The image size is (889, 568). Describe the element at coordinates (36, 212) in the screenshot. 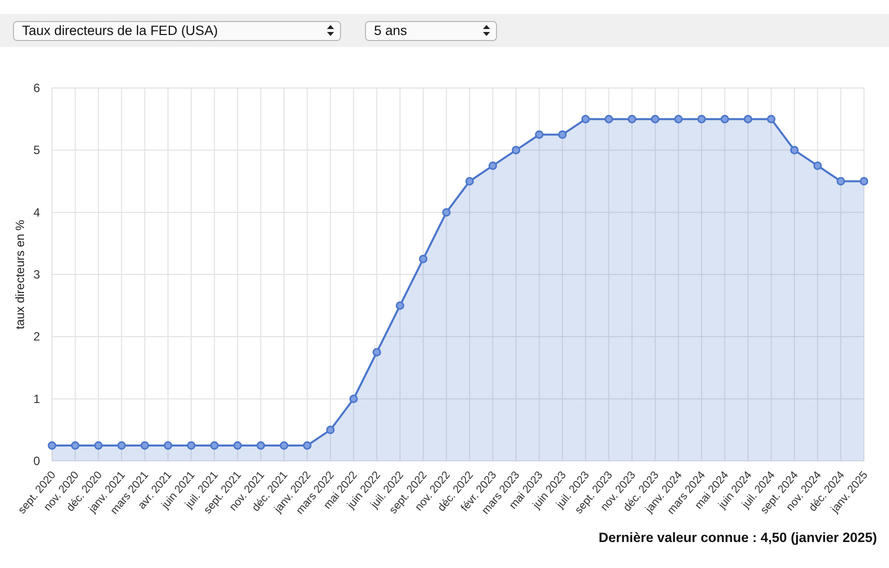

I see `y-tick-label: 4` at that location.